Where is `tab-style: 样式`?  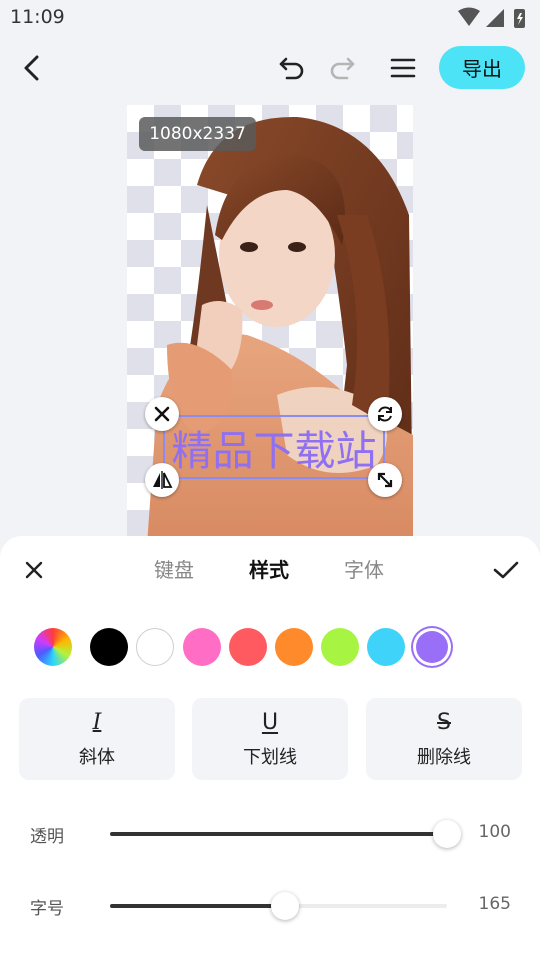 tab-style: 样式 is located at coordinates (269, 568).